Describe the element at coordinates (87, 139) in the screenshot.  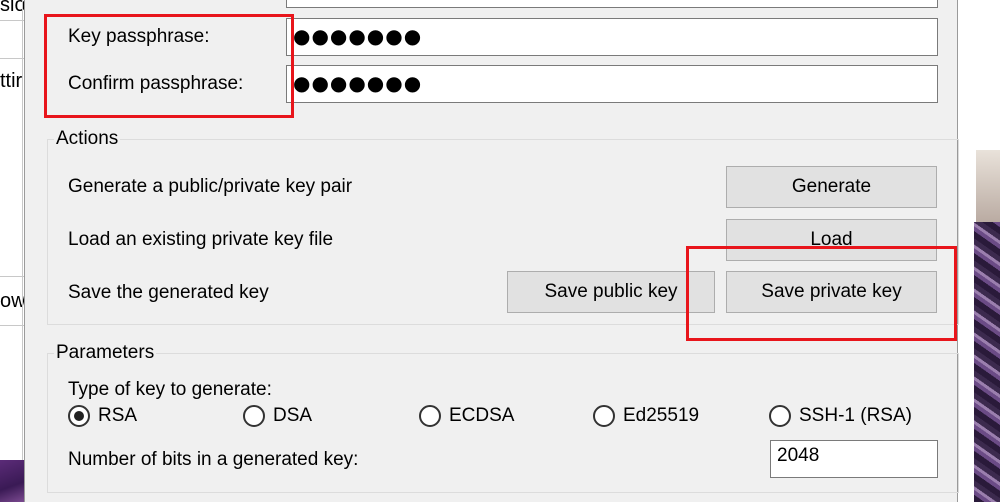
I see `actions-group-title: Actions` at that location.